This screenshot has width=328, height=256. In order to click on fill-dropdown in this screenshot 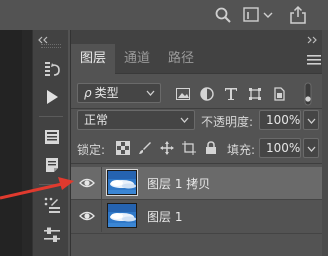, I will do `click(311, 148)`.